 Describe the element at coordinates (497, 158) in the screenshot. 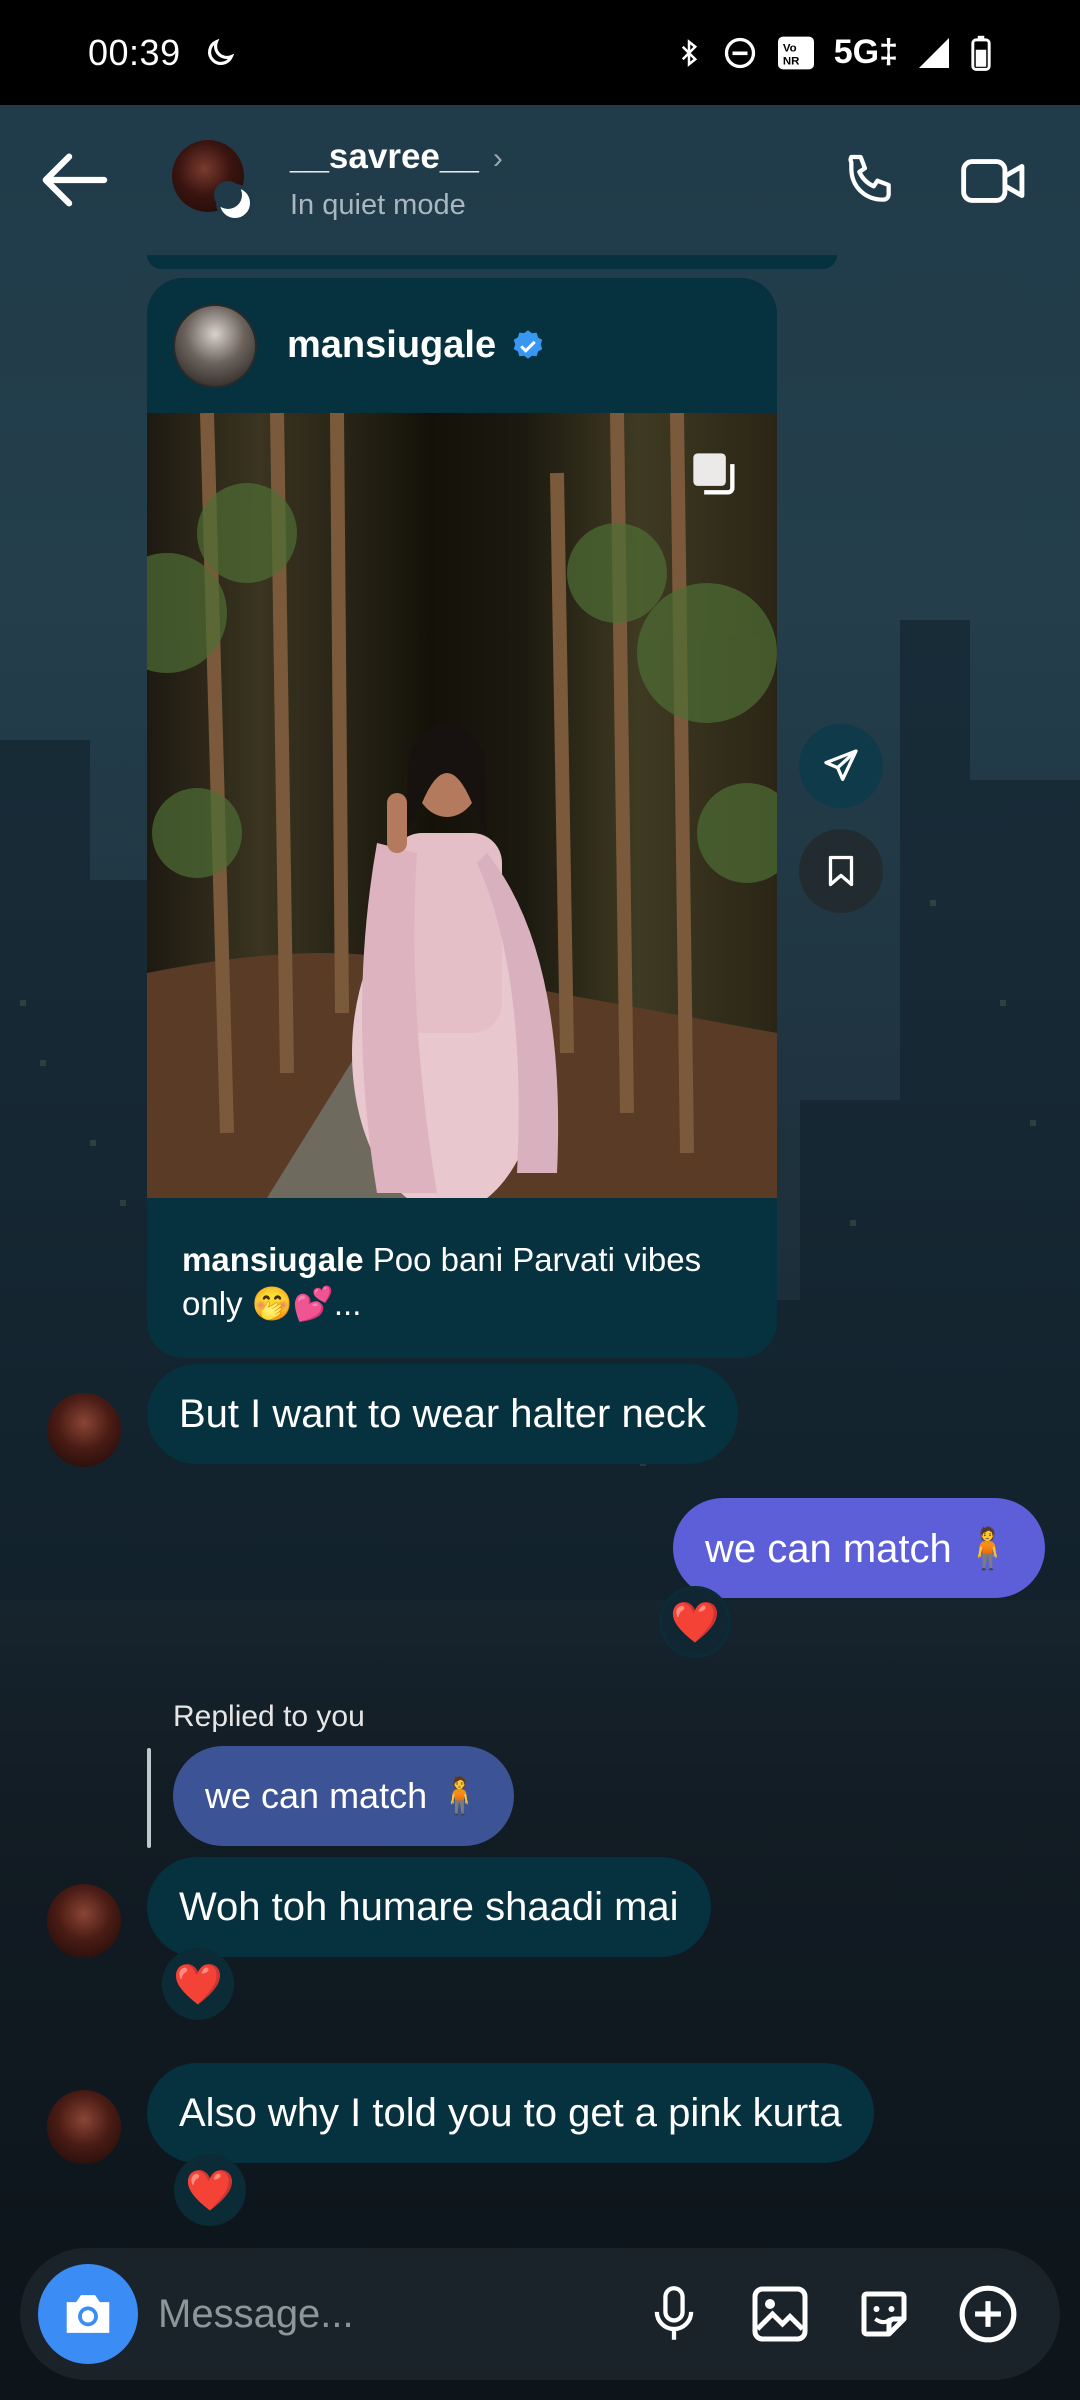

I see `chevron-right-icon: ›` at that location.